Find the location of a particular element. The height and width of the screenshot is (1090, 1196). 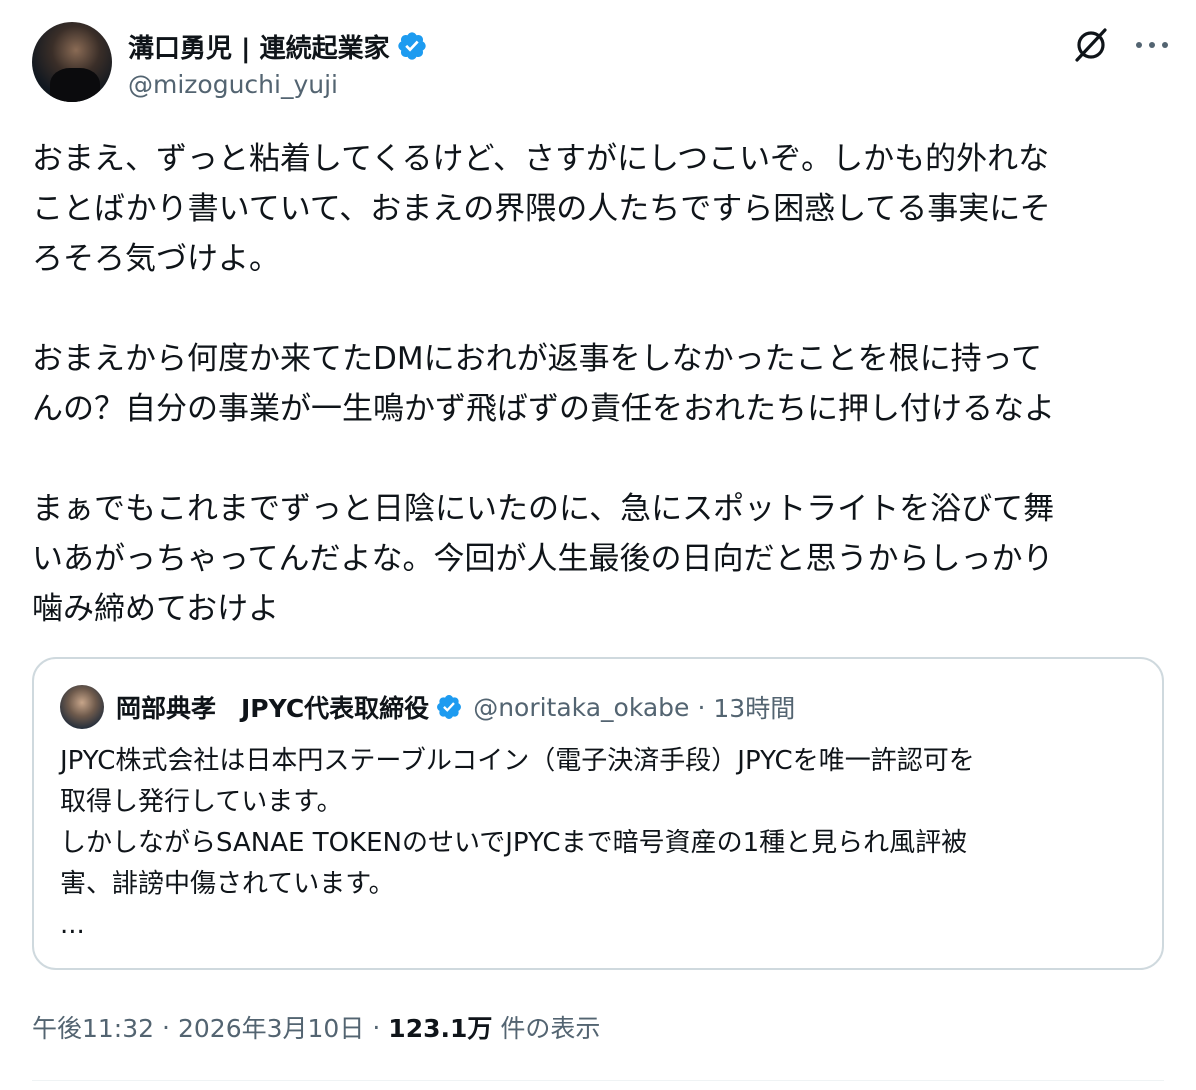

avatar is located at coordinates (72, 62).